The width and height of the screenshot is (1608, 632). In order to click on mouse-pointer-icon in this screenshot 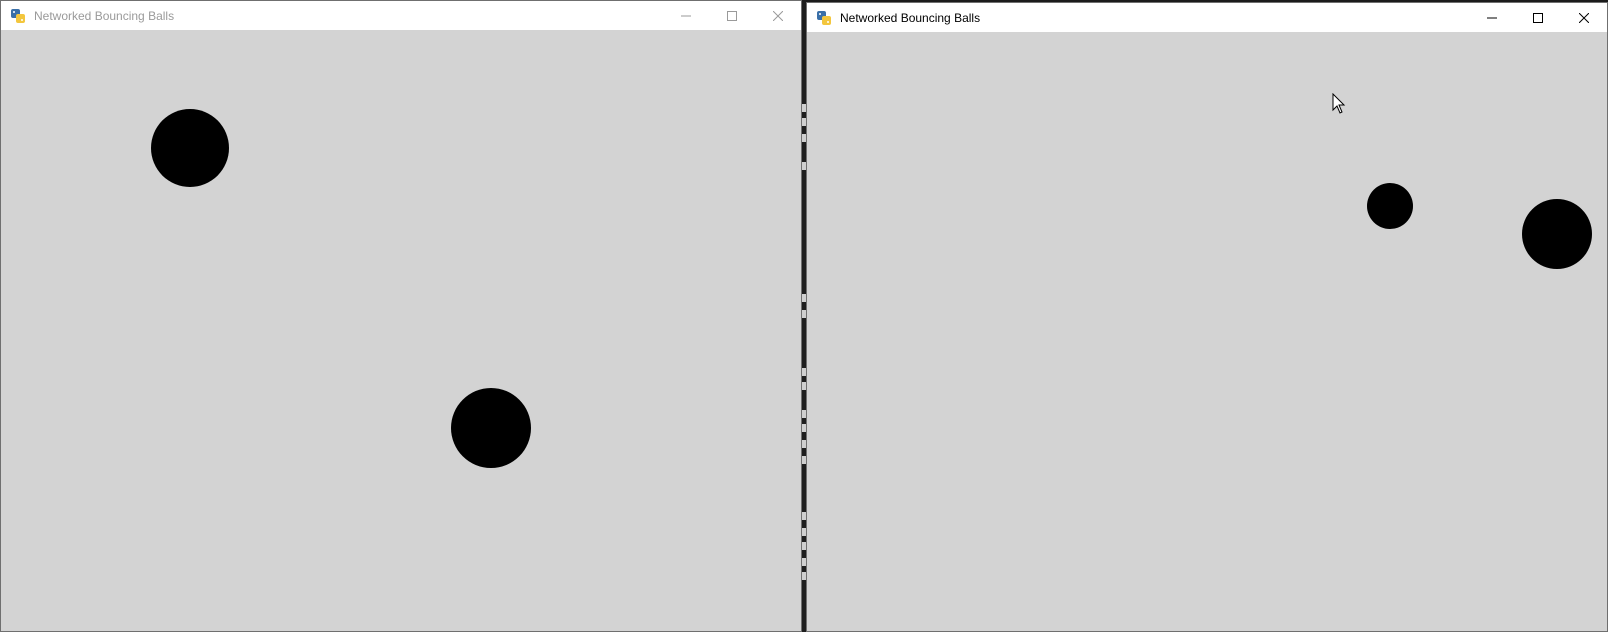, I will do `click(1339, 103)`.